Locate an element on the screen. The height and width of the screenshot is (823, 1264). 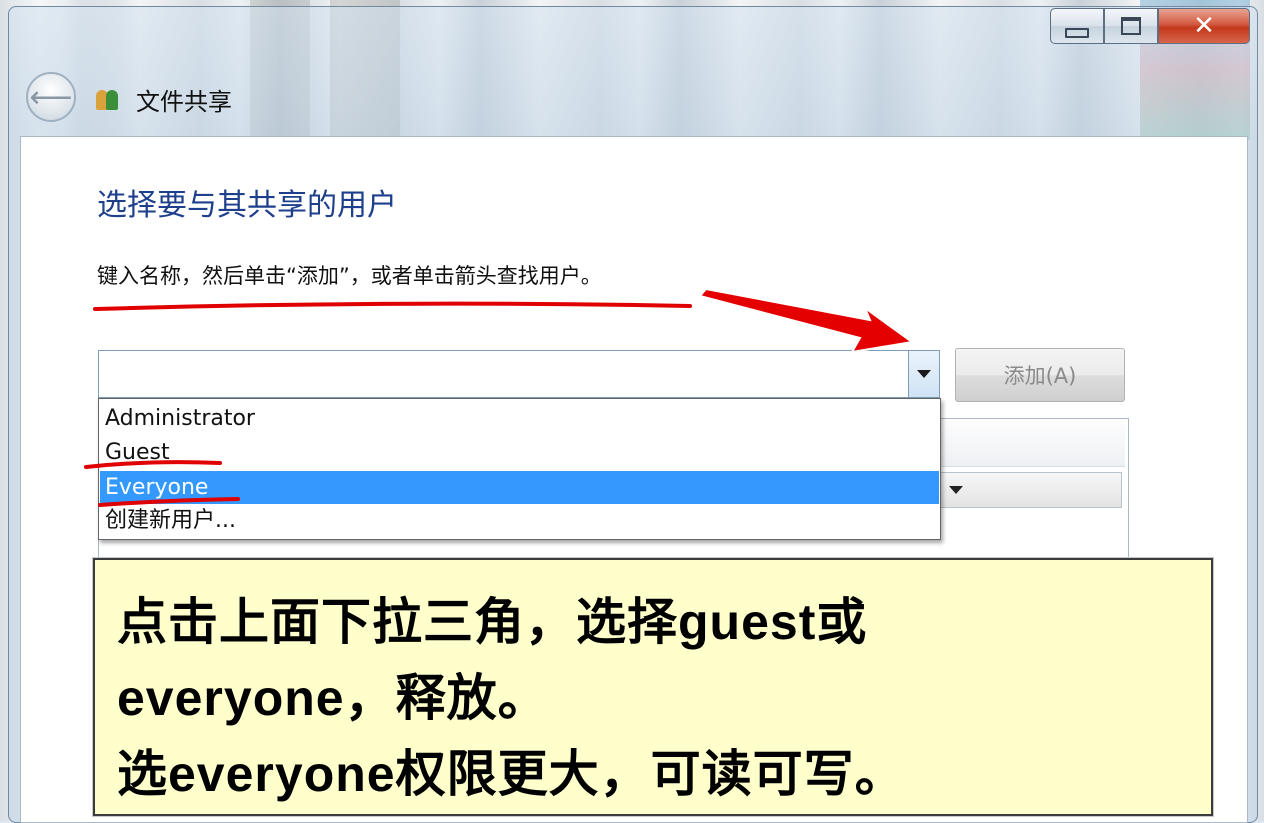
minimize-icon is located at coordinates (1077, 33).